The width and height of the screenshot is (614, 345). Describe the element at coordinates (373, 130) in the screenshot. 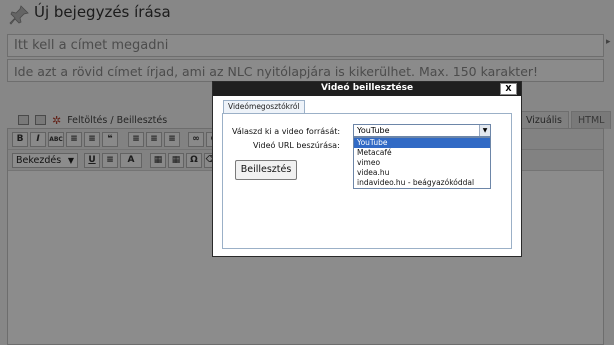

I see `video-source-value: YouTube` at that location.